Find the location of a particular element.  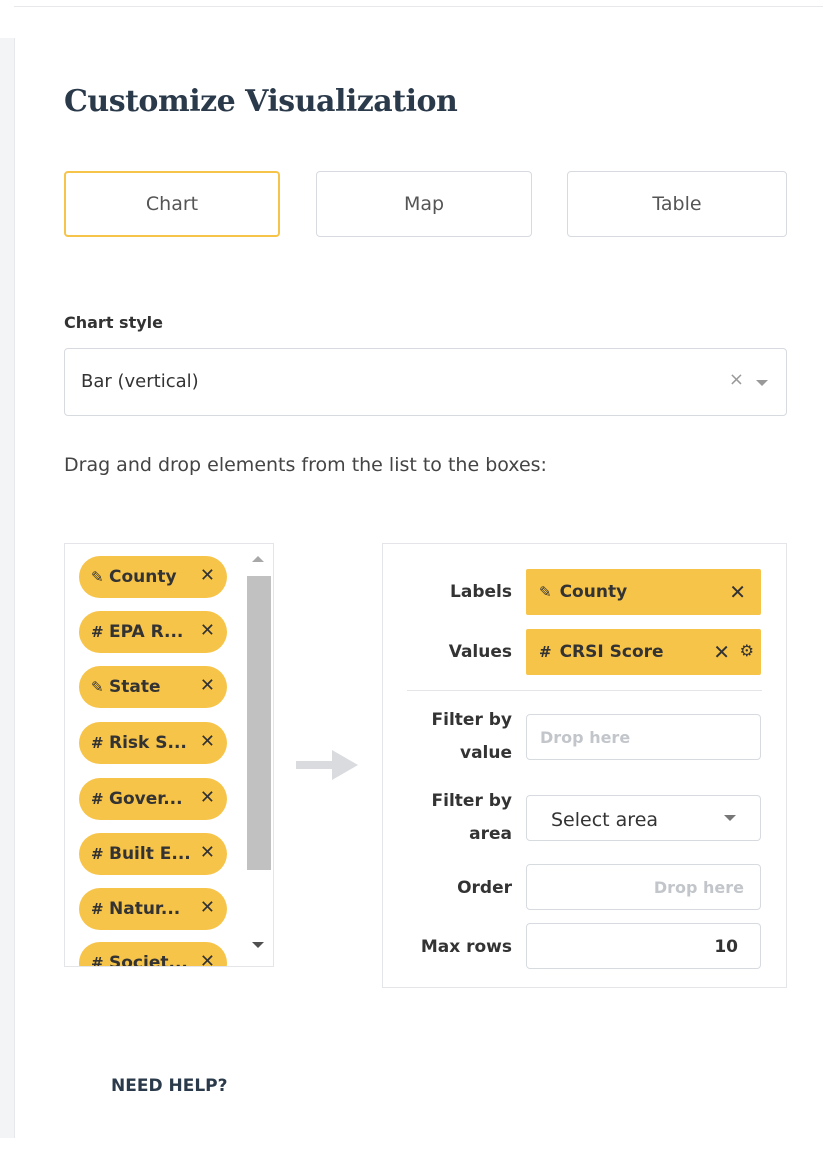

select-area-dropdown: Select area is located at coordinates (643, 818).